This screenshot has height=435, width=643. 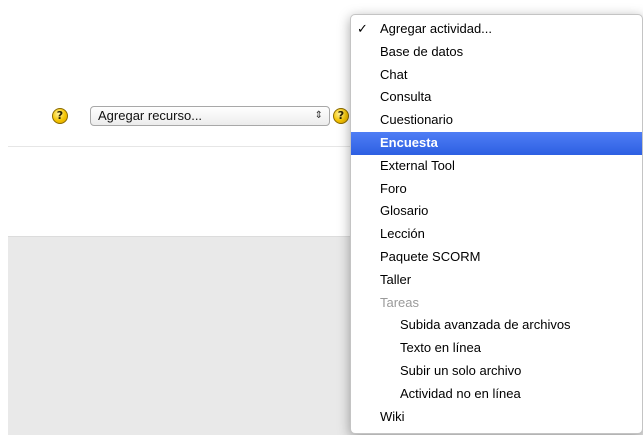 What do you see at coordinates (496, 325) in the screenshot?
I see `menu-item-subida-avanzada: Subida avanzada de archivos` at bounding box center [496, 325].